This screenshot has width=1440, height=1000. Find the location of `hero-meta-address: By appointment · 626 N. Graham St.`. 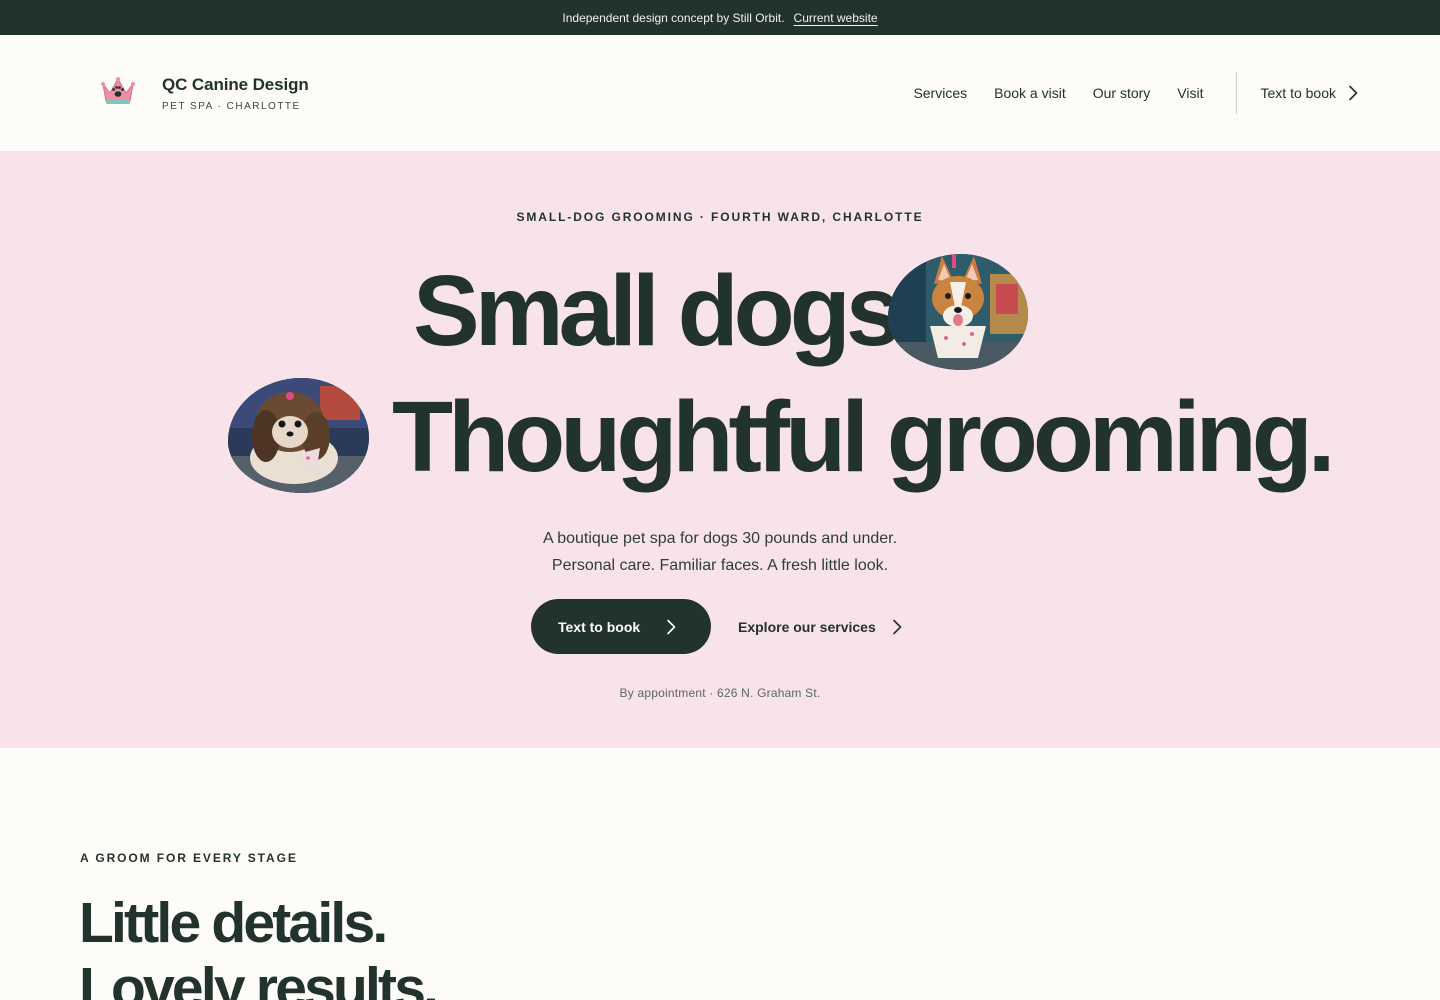

hero-meta-address: By appointment · 626 N. Graham St. is located at coordinates (720, 693).